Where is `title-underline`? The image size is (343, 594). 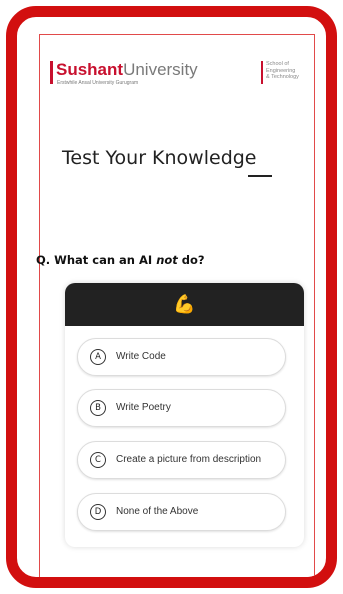
title-underline is located at coordinates (260, 176).